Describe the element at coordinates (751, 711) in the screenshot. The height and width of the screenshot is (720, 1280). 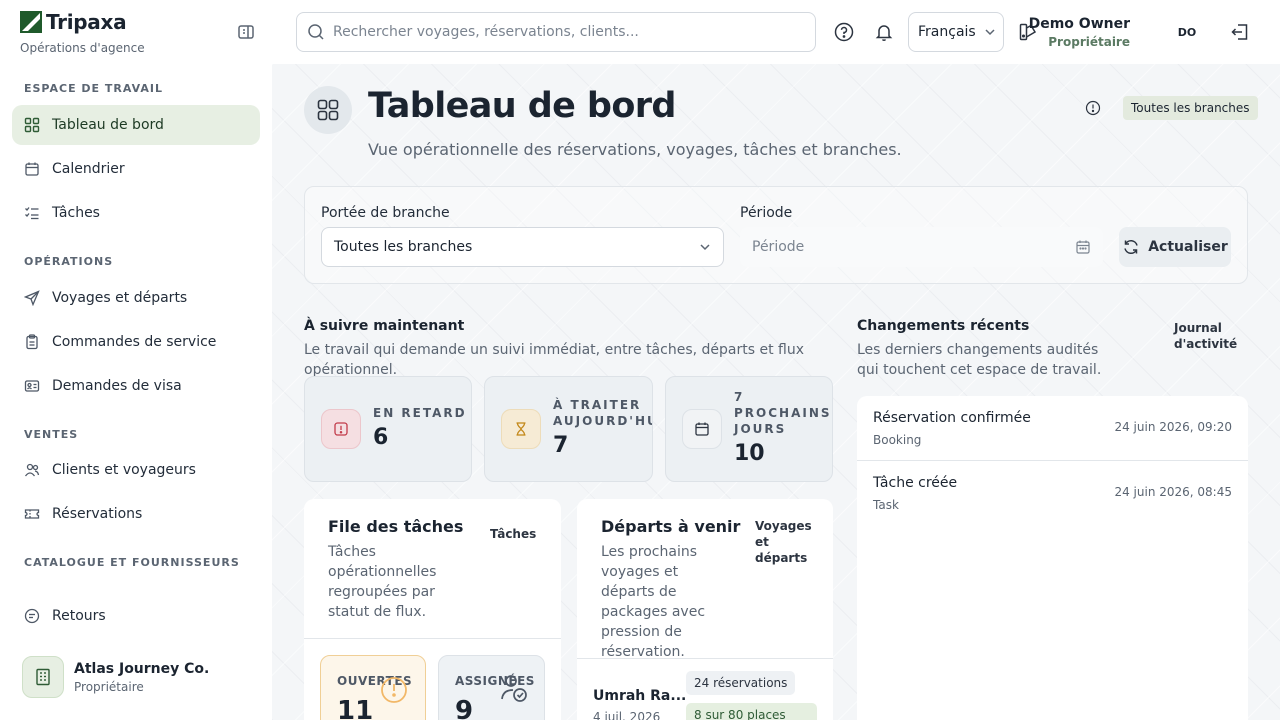
I see `seats-badge: 8 sur 80 places` at that location.